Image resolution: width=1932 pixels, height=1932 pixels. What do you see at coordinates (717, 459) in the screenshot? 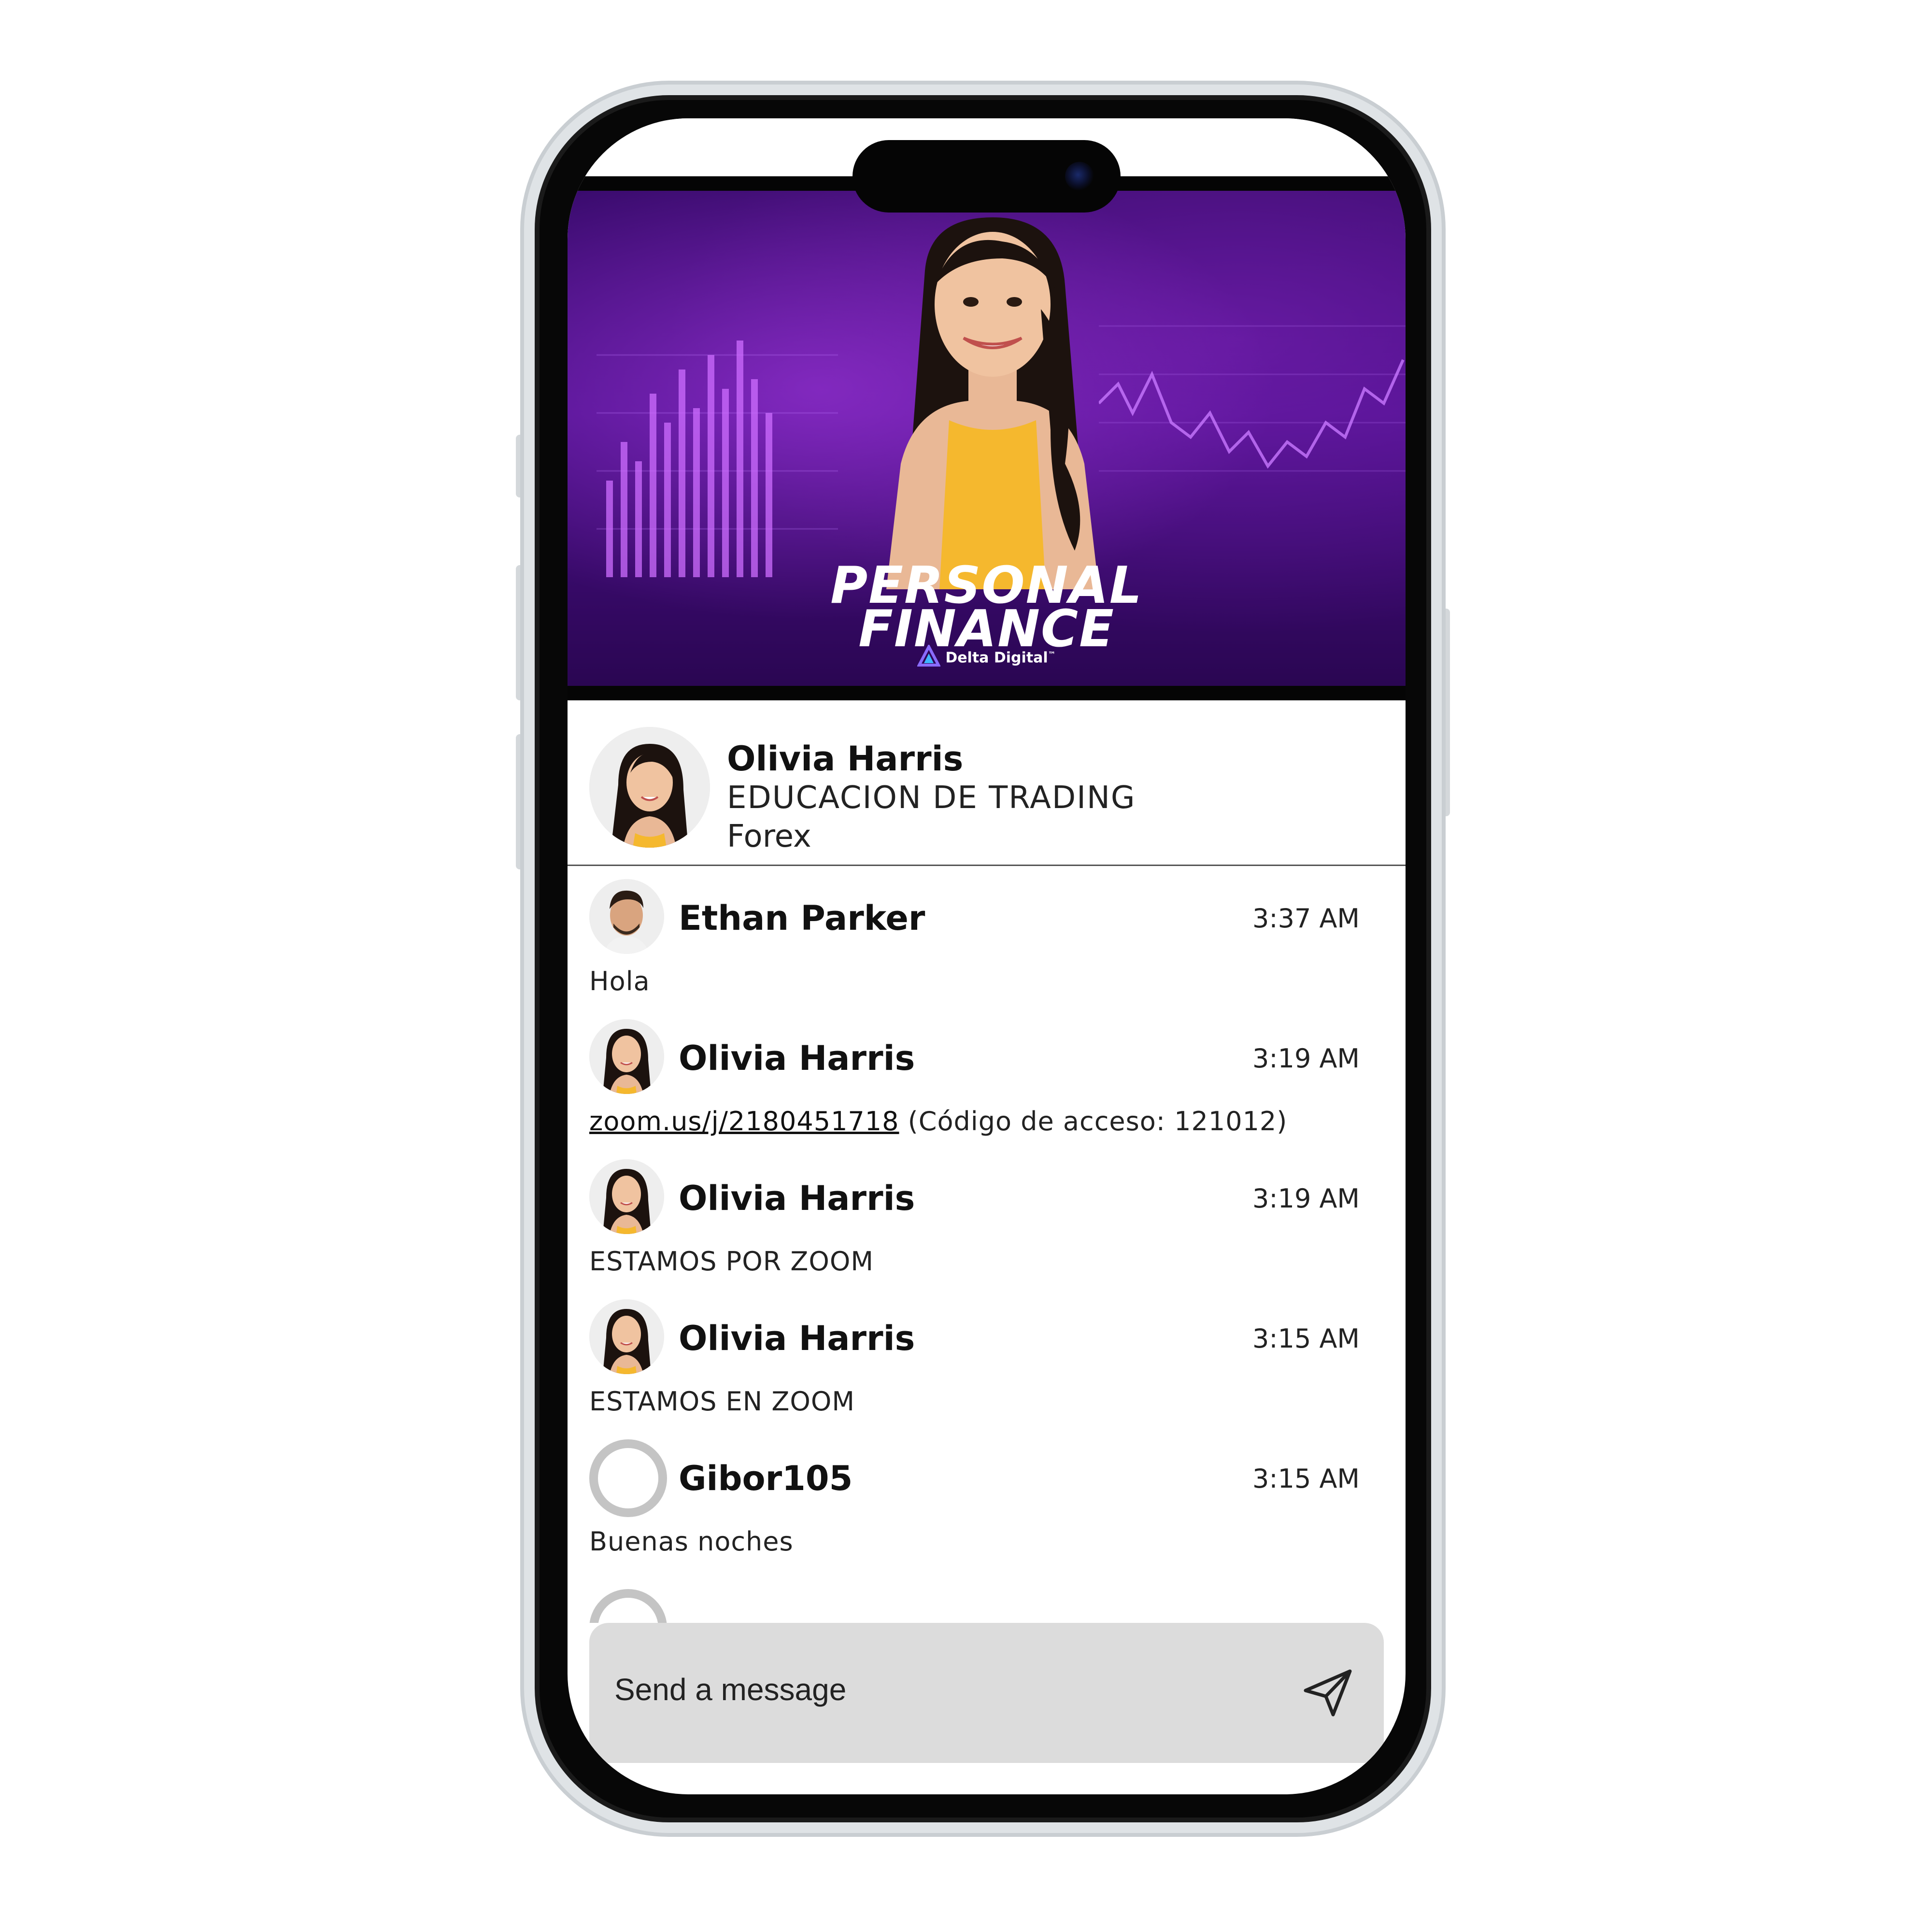
I see `bar-chart-graphic` at bounding box center [717, 459].